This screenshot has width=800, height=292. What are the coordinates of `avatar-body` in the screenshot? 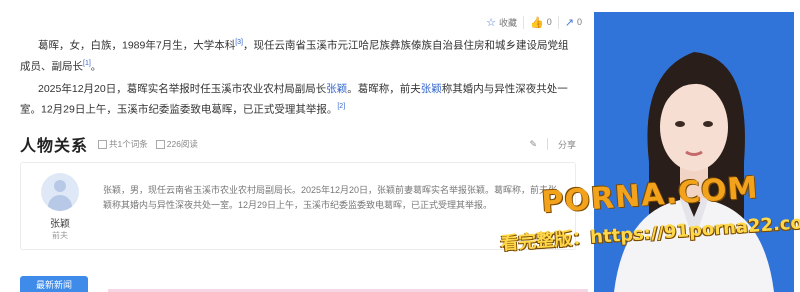 It's located at (60, 203).